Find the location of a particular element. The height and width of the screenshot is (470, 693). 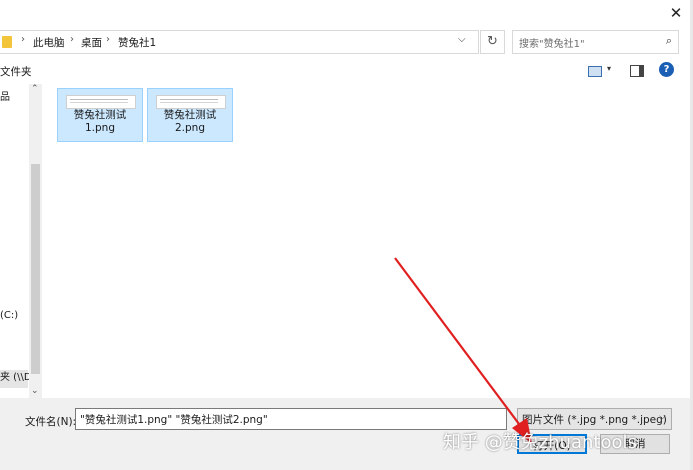

address-bar: › 此电脑 › 桌面 › 赞兔社1 ⌵ is located at coordinates (239, 42).